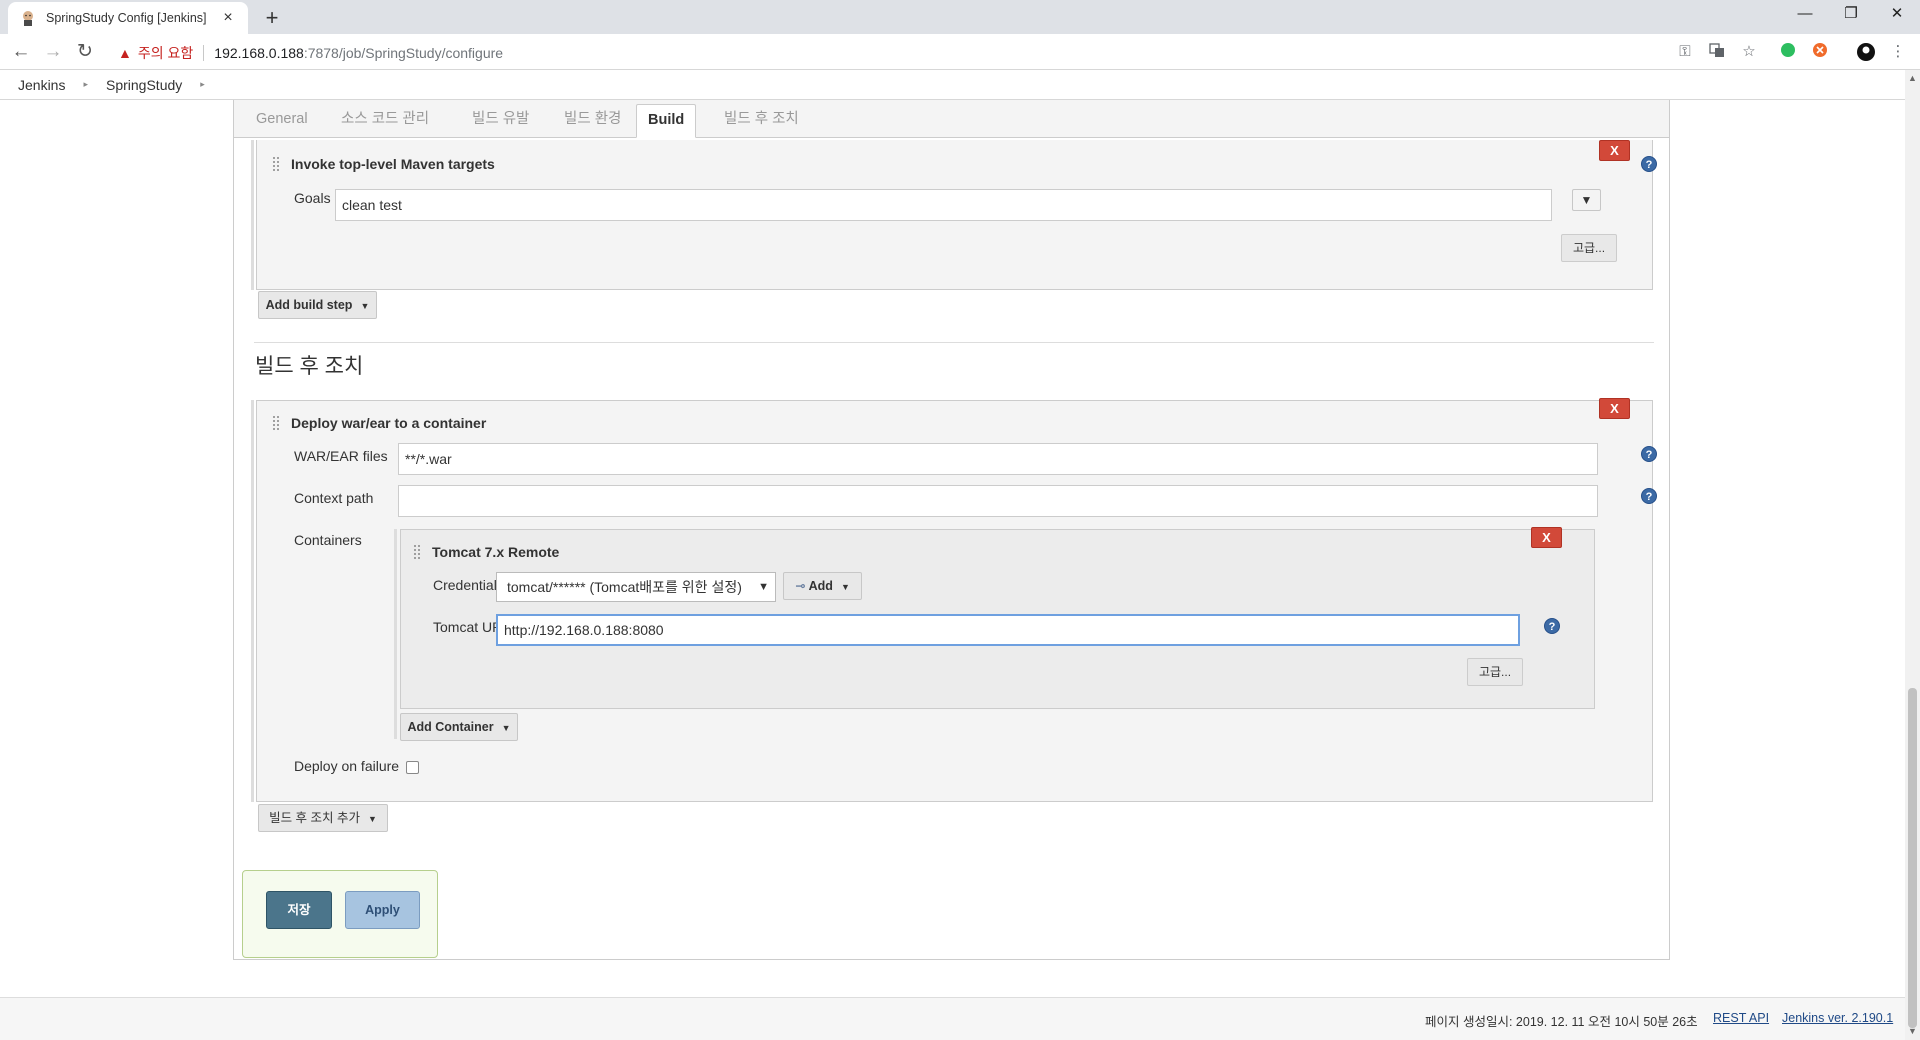 The image size is (1920, 1040). What do you see at coordinates (1820, 52) in the screenshot?
I see `extension-icon` at bounding box center [1820, 52].